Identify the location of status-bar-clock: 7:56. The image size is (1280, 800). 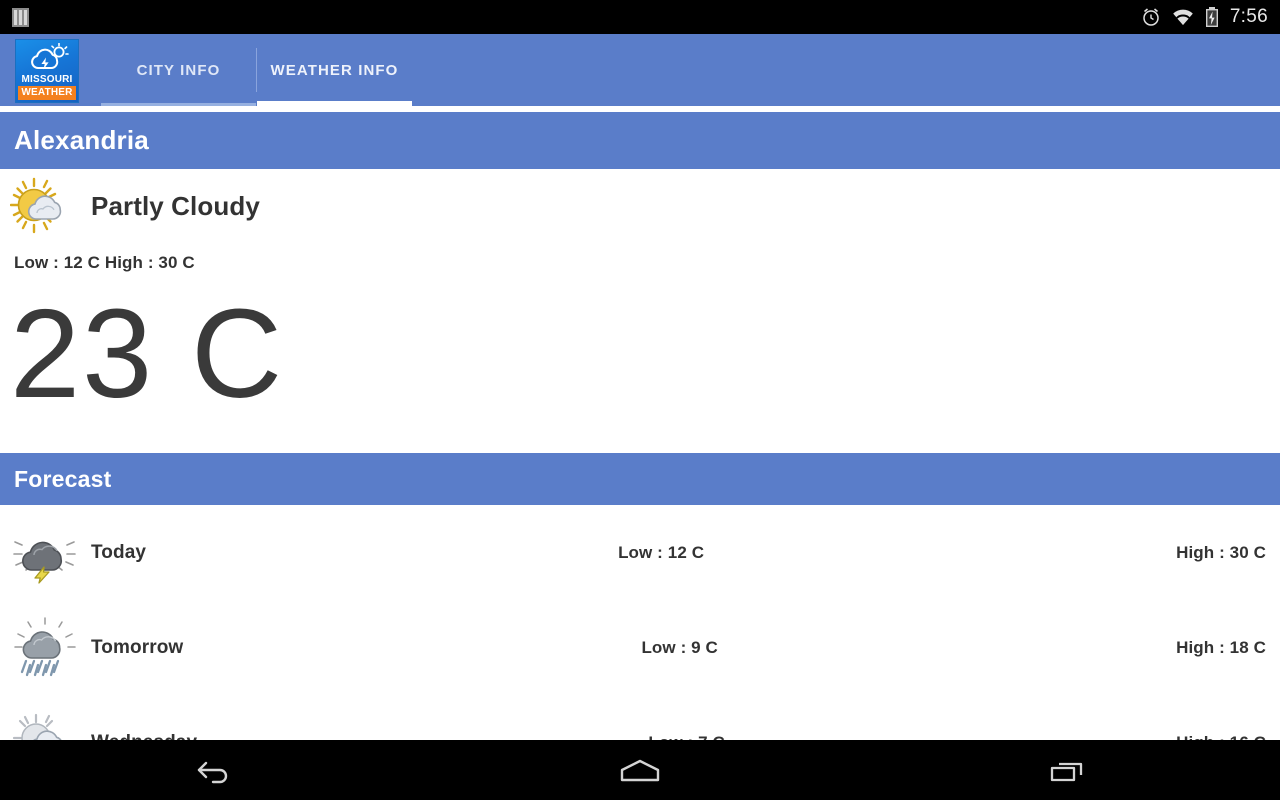
(1248, 16).